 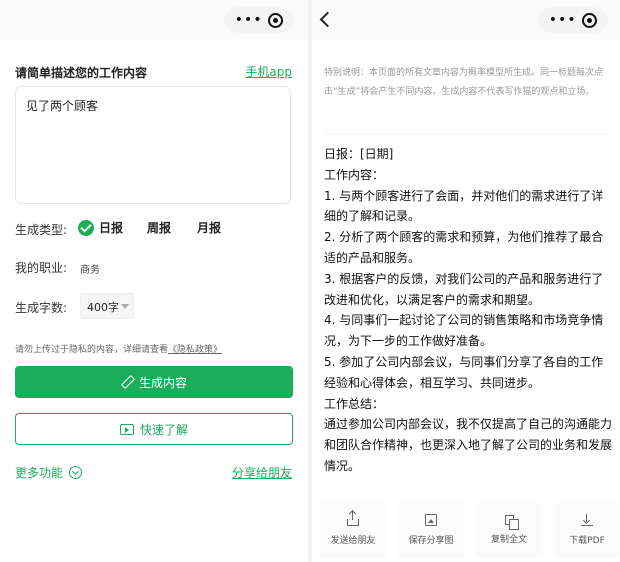 I want to click on quick-learn-button-label: 快速了解, so click(x=163, y=429).